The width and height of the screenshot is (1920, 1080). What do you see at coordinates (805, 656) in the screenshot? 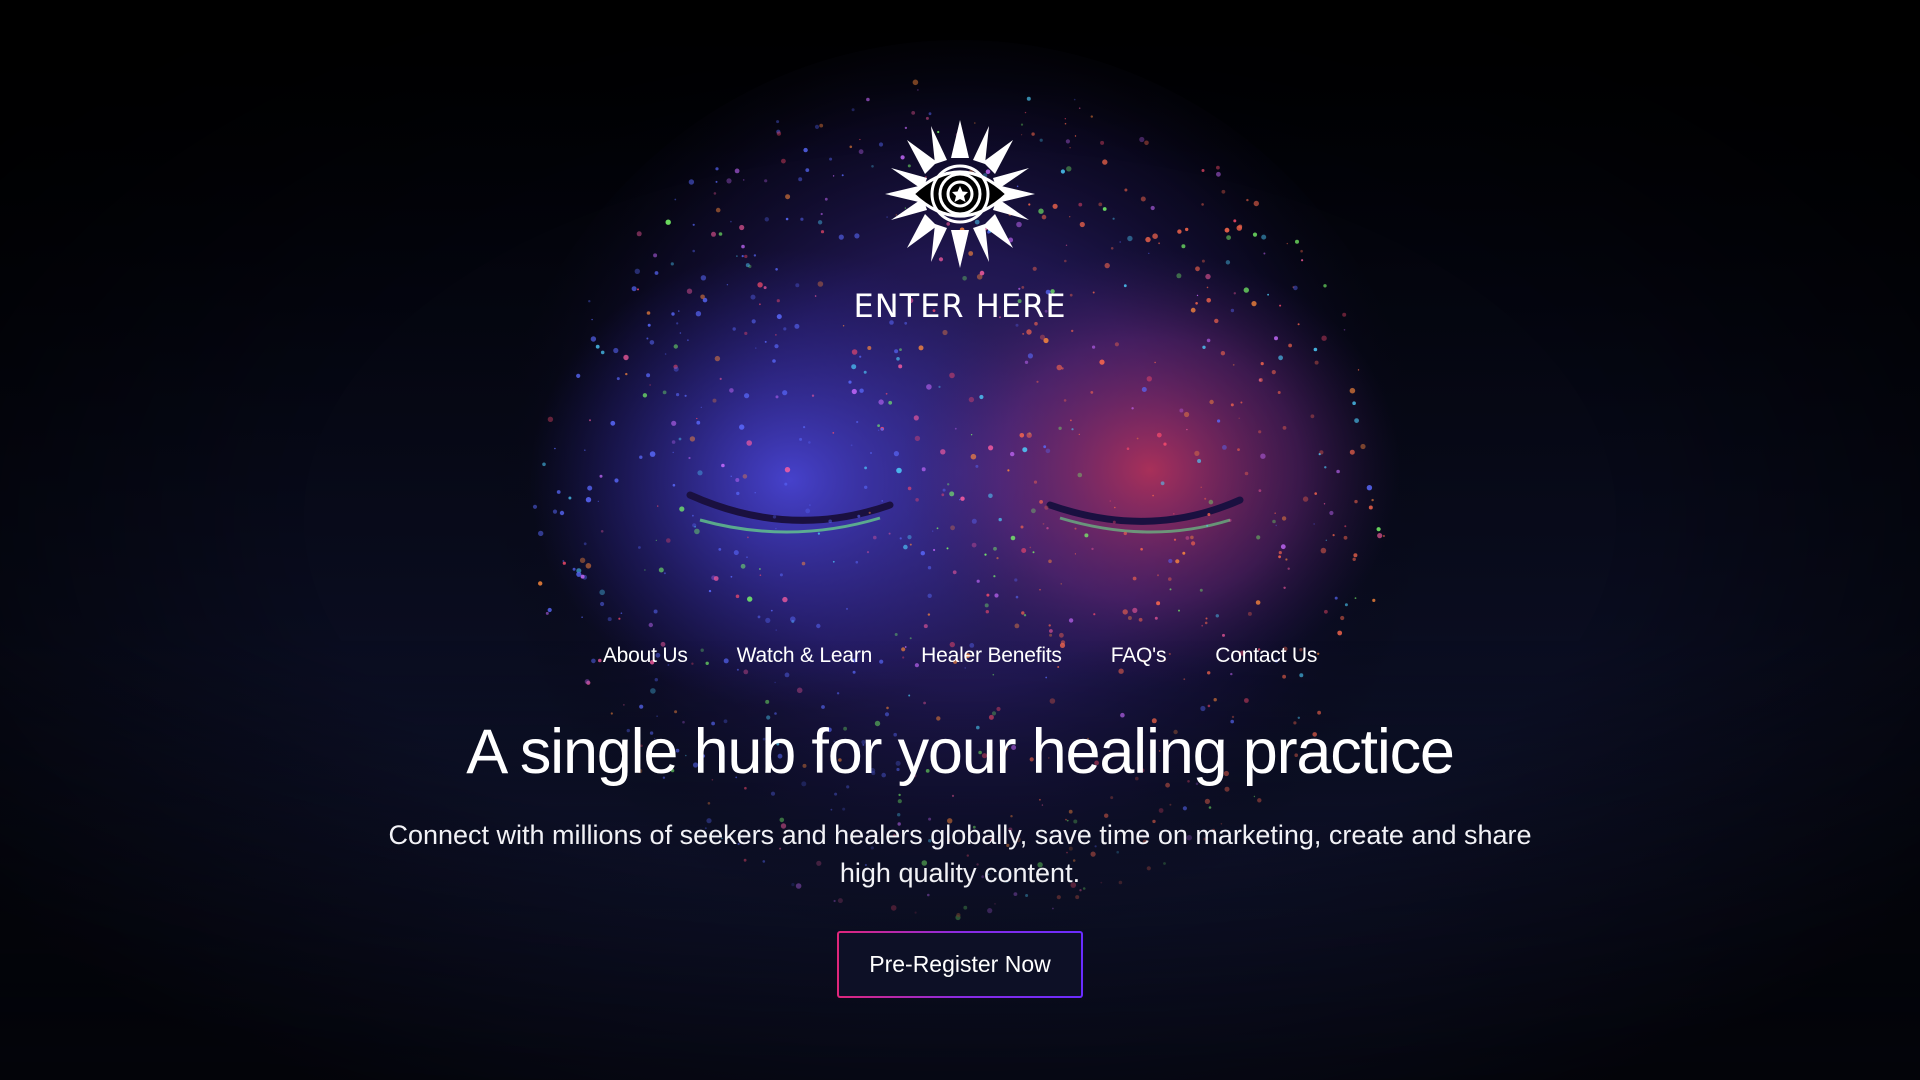
I see `nav-item-watch-learn: Watch & Learn` at bounding box center [805, 656].